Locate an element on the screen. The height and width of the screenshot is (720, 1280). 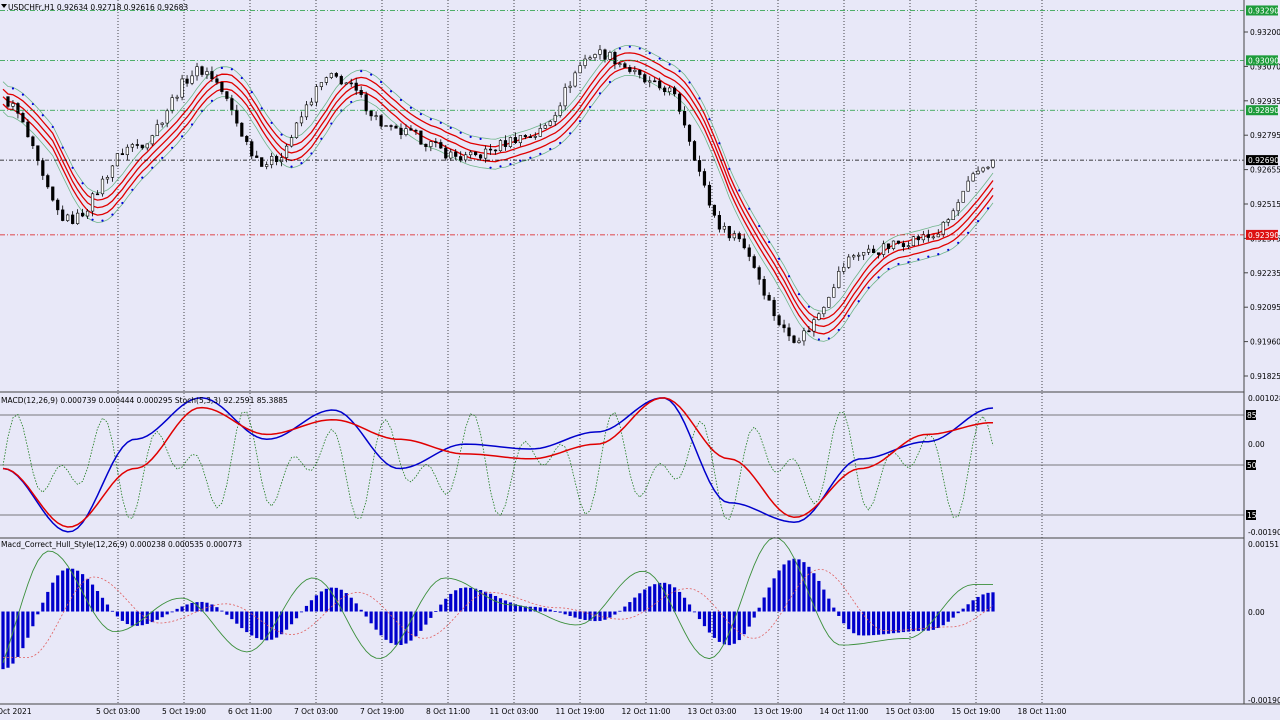
time-label: 7 Oct 19:00 is located at coordinates (382, 711).